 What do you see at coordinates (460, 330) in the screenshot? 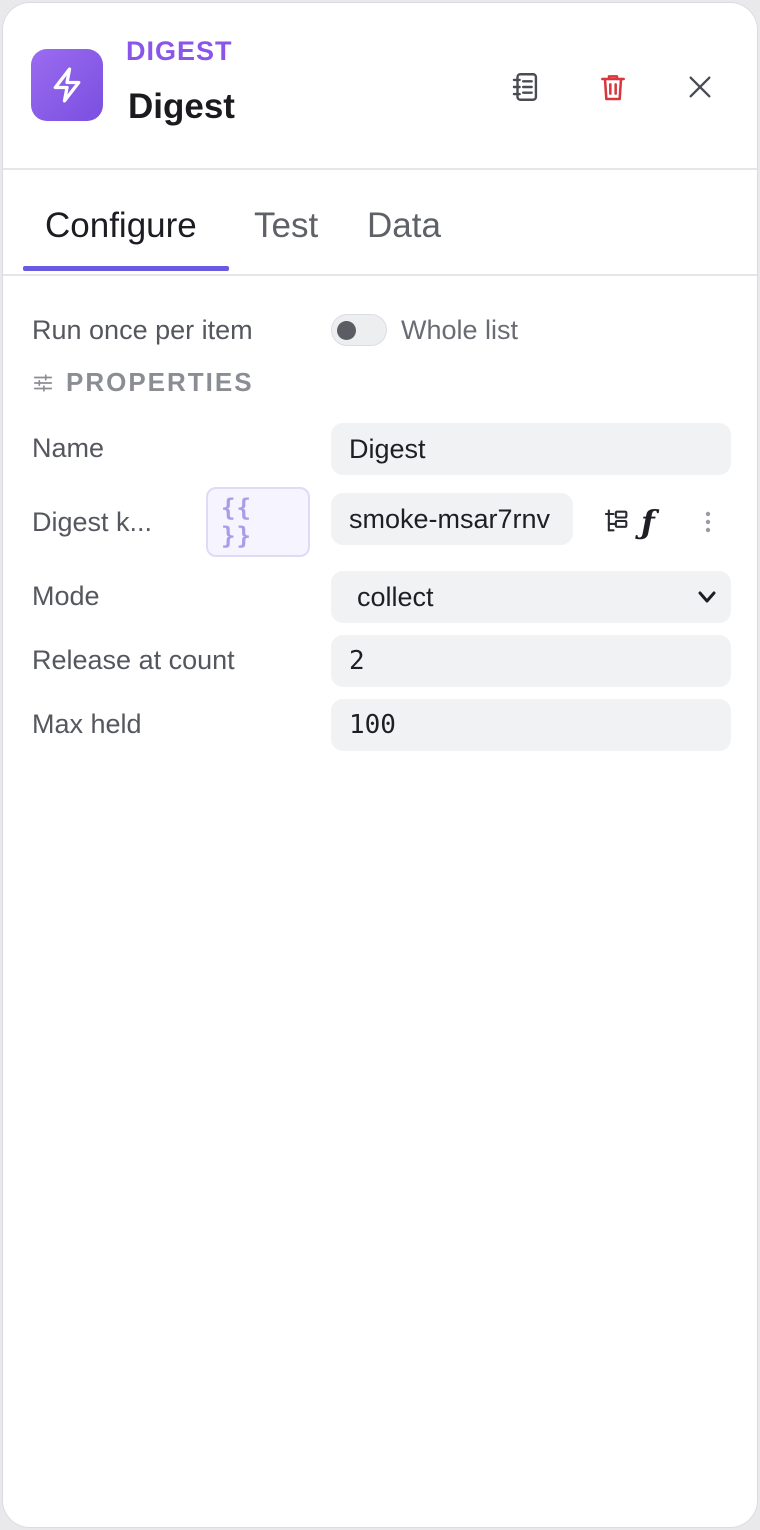
I see `whole-list-label: Whole list` at bounding box center [460, 330].